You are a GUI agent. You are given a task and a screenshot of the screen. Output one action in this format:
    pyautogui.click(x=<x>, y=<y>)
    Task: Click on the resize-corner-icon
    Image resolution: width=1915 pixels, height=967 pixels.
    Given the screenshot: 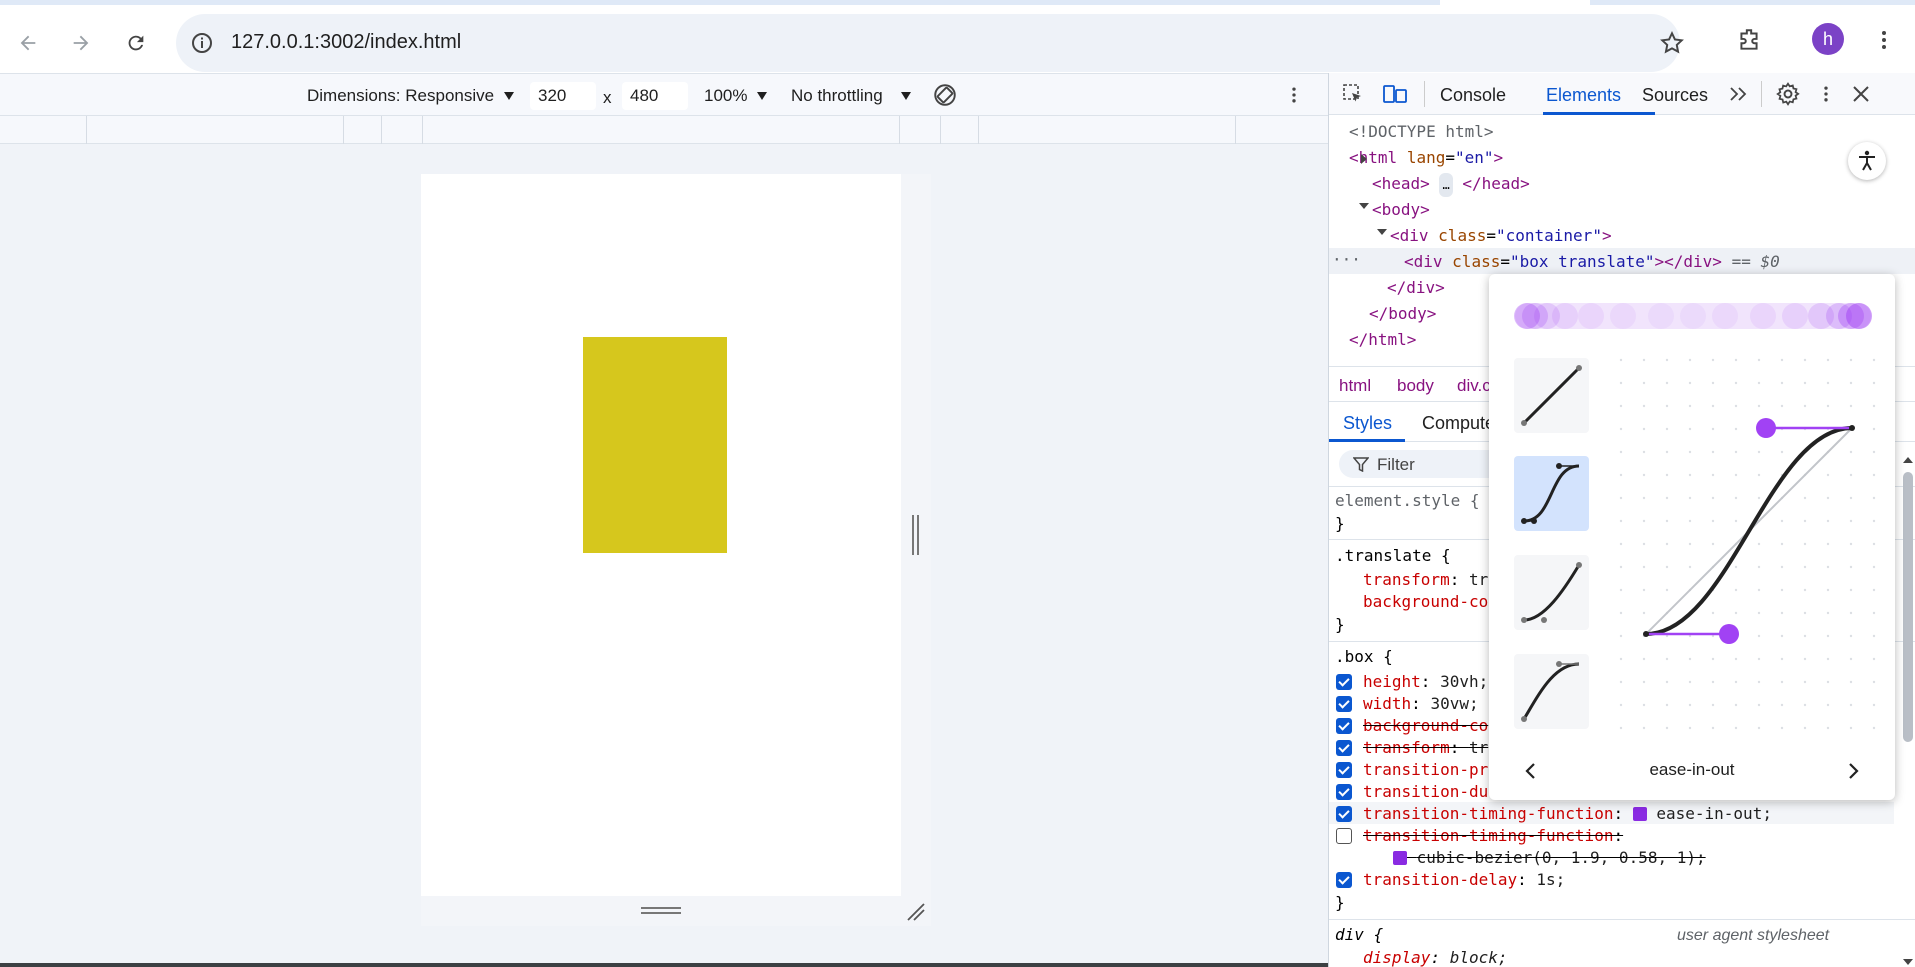 What is the action you would take?
    pyautogui.click(x=916, y=912)
    